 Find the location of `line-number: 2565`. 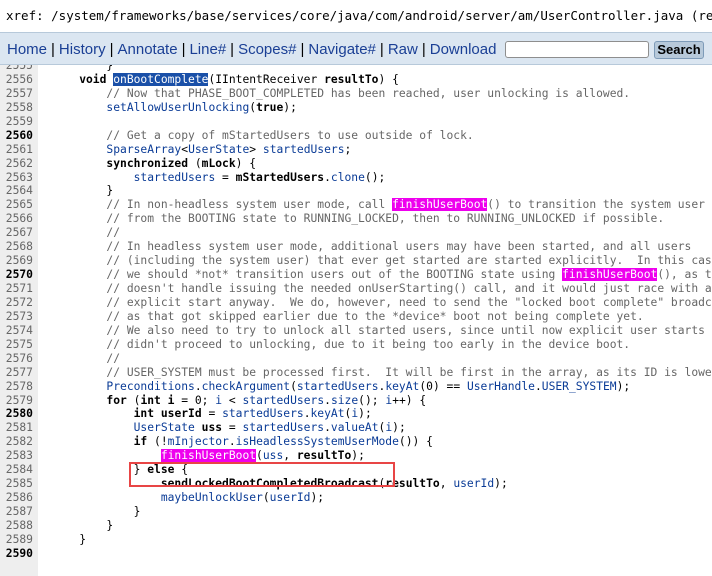

line-number: 2565 is located at coordinates (16, 205).